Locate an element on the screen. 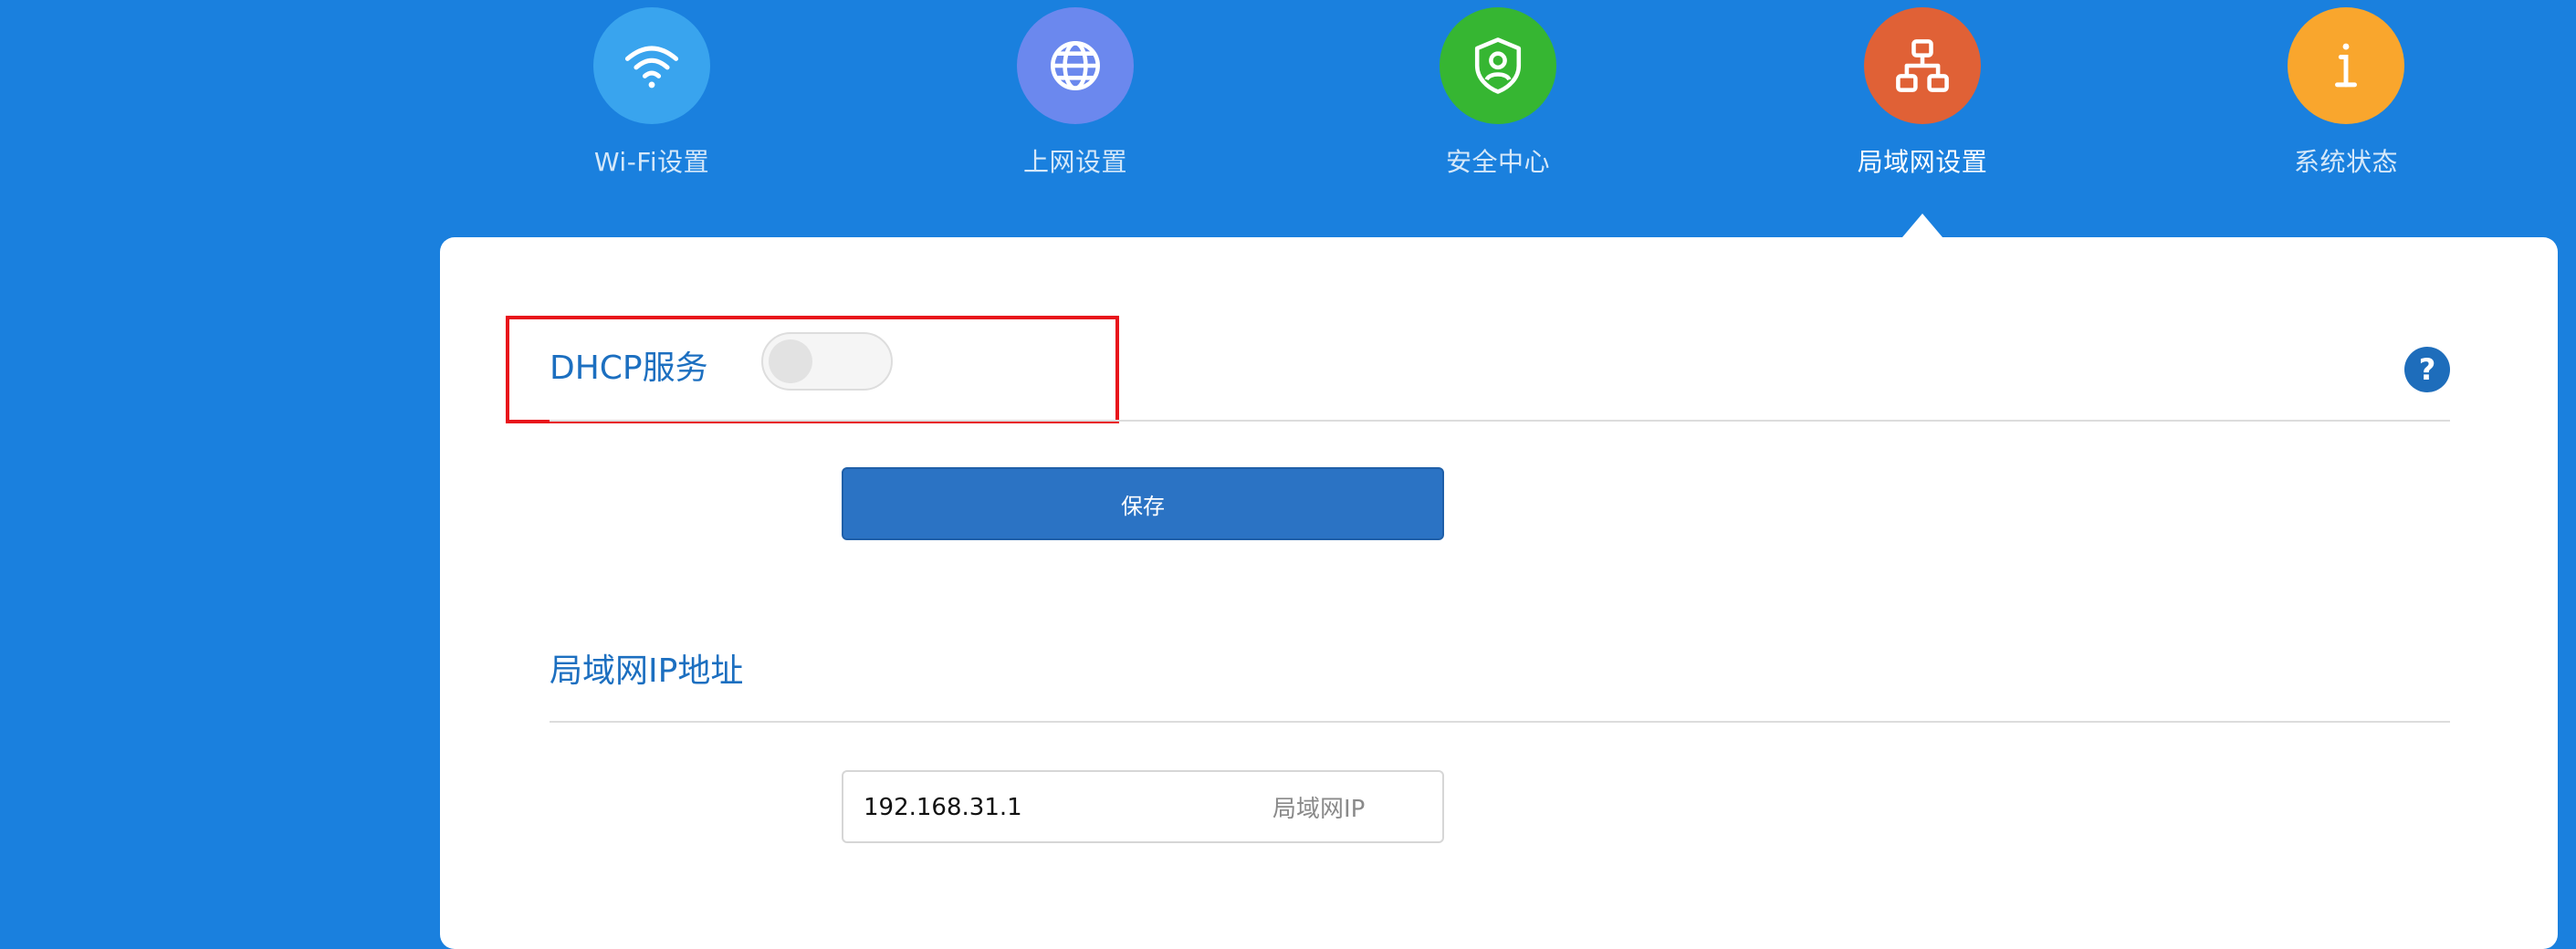 This screenshot has height=949, width=2576. nav-label: 上网设置 is located at coordinates (1074, 162).